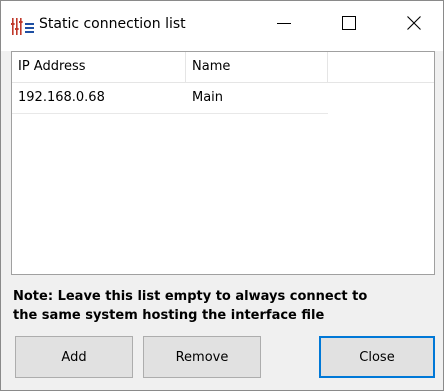  What do you see at coordinates (222, 26) in the screenshot?
I see `title-bar: Static connection list` at bounding box center [222, 26].